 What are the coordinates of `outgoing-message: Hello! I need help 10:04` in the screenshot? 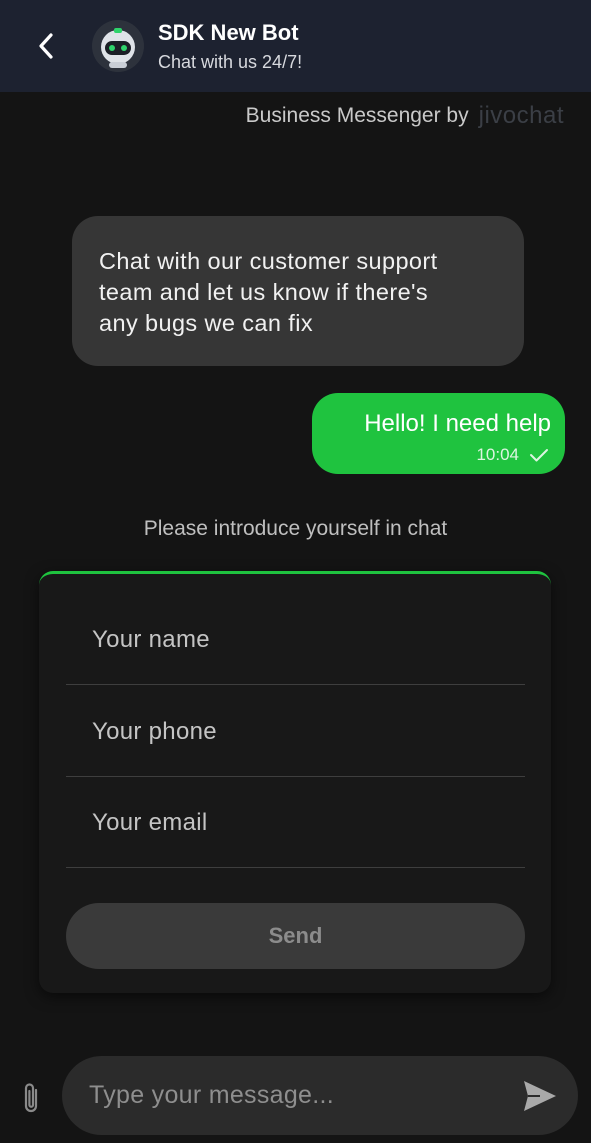 It's located at (438, 433).